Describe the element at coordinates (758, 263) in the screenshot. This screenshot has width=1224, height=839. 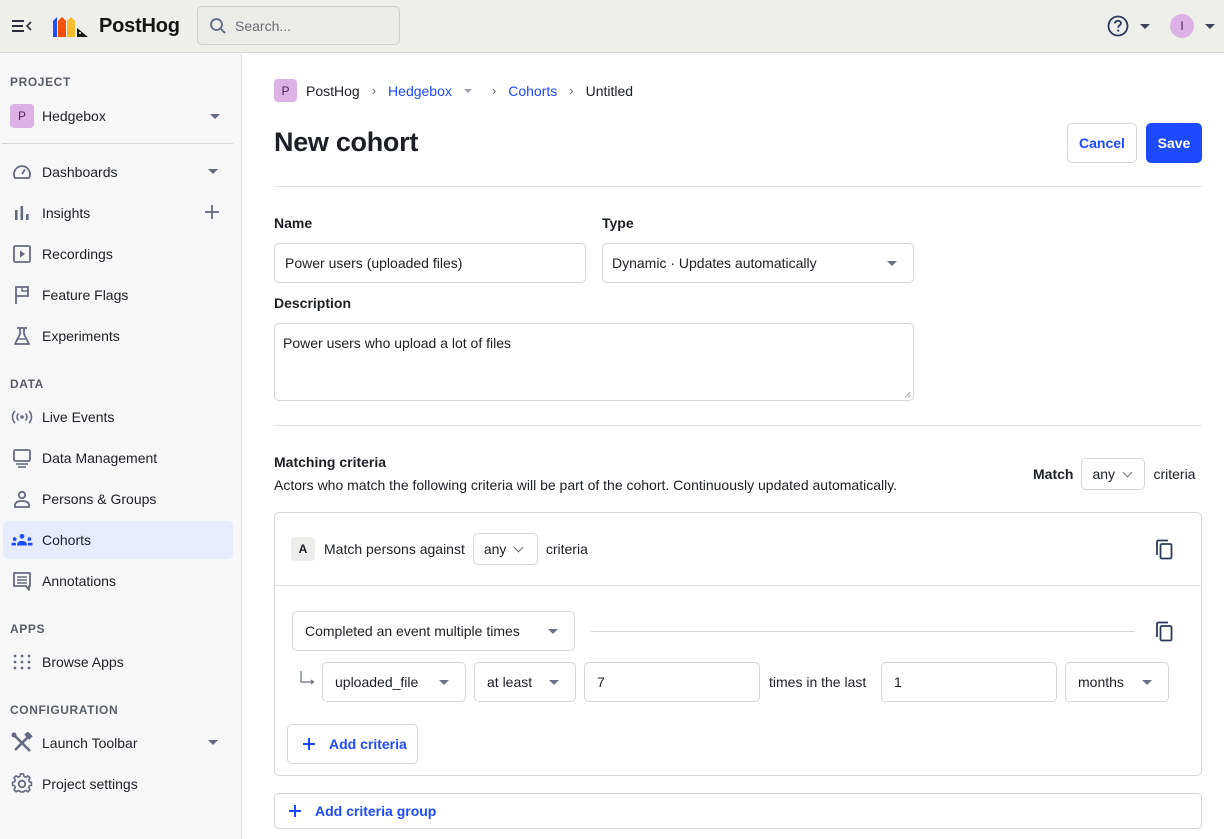
I see `type-select: Dynamic · Updates automatically` at that location.